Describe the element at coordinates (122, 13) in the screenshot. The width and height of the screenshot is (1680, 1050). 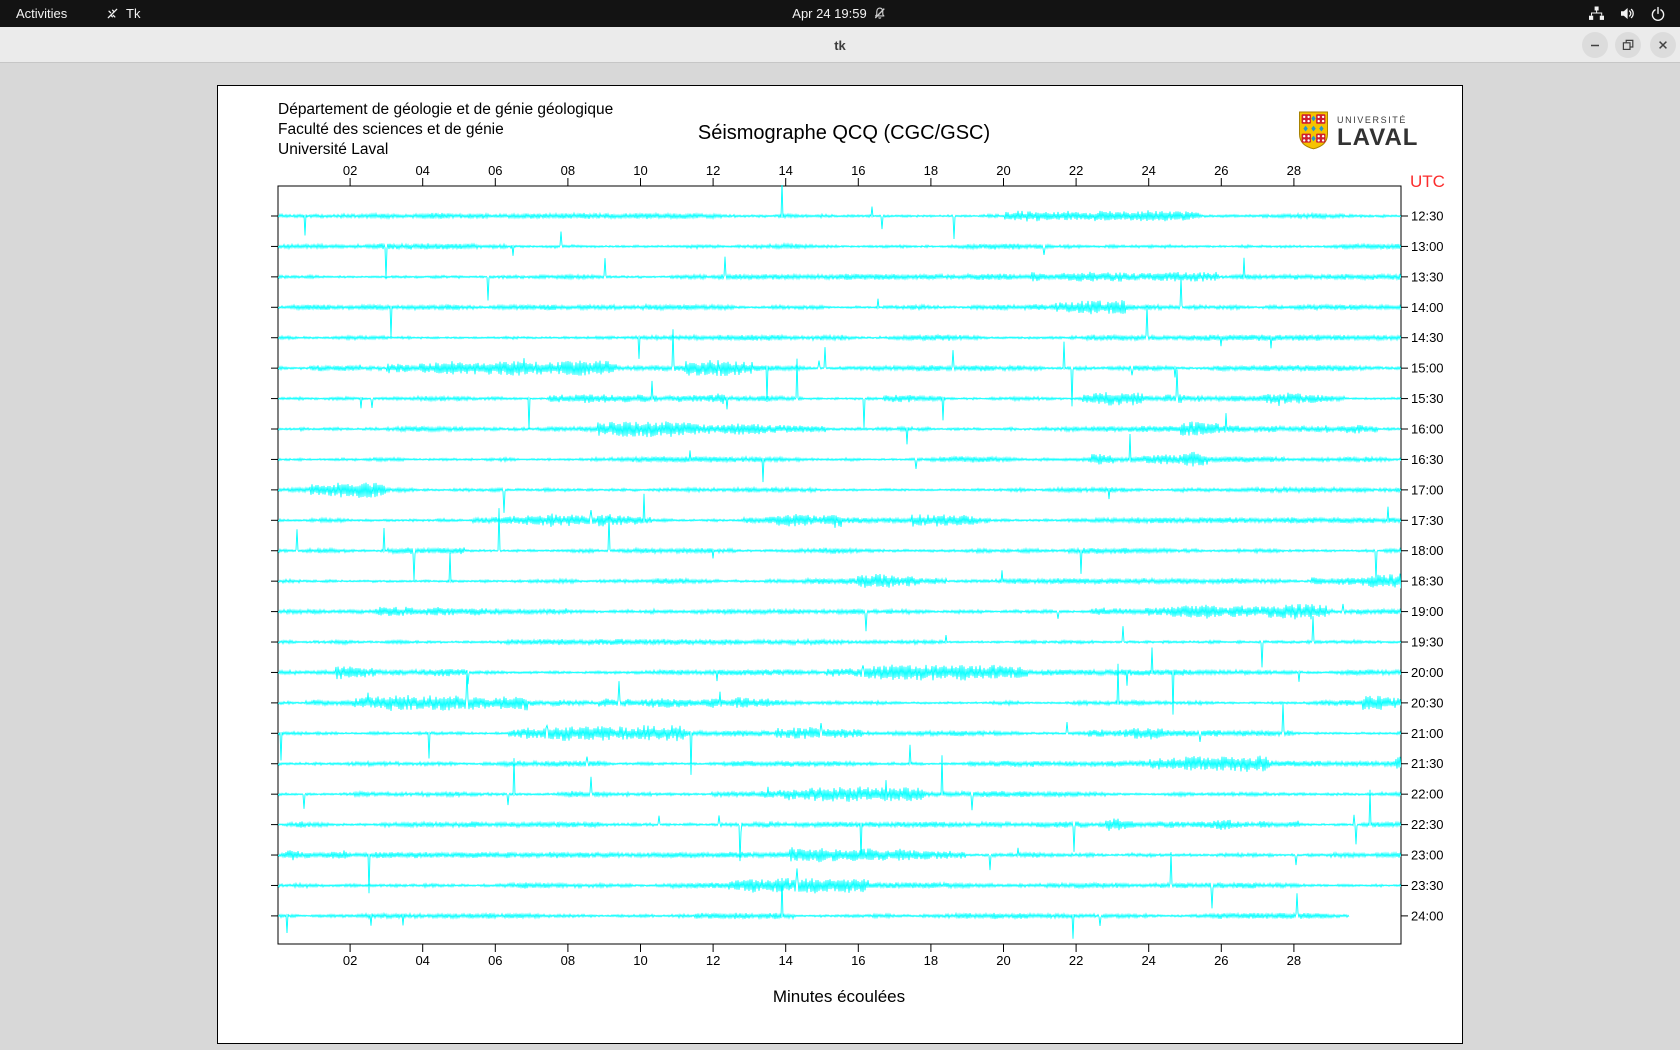
I see `app-indicator: Tk` at that location.